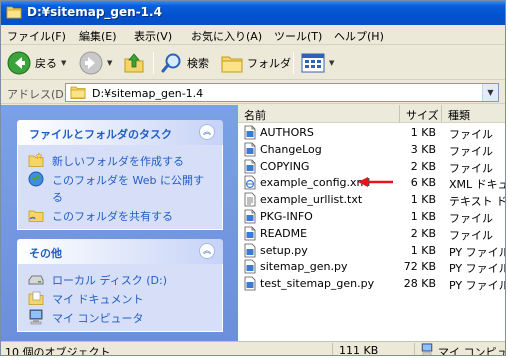  I want to click on file-row: example_urllist.txt 1 KB テキスト ド, so click(372, 200).